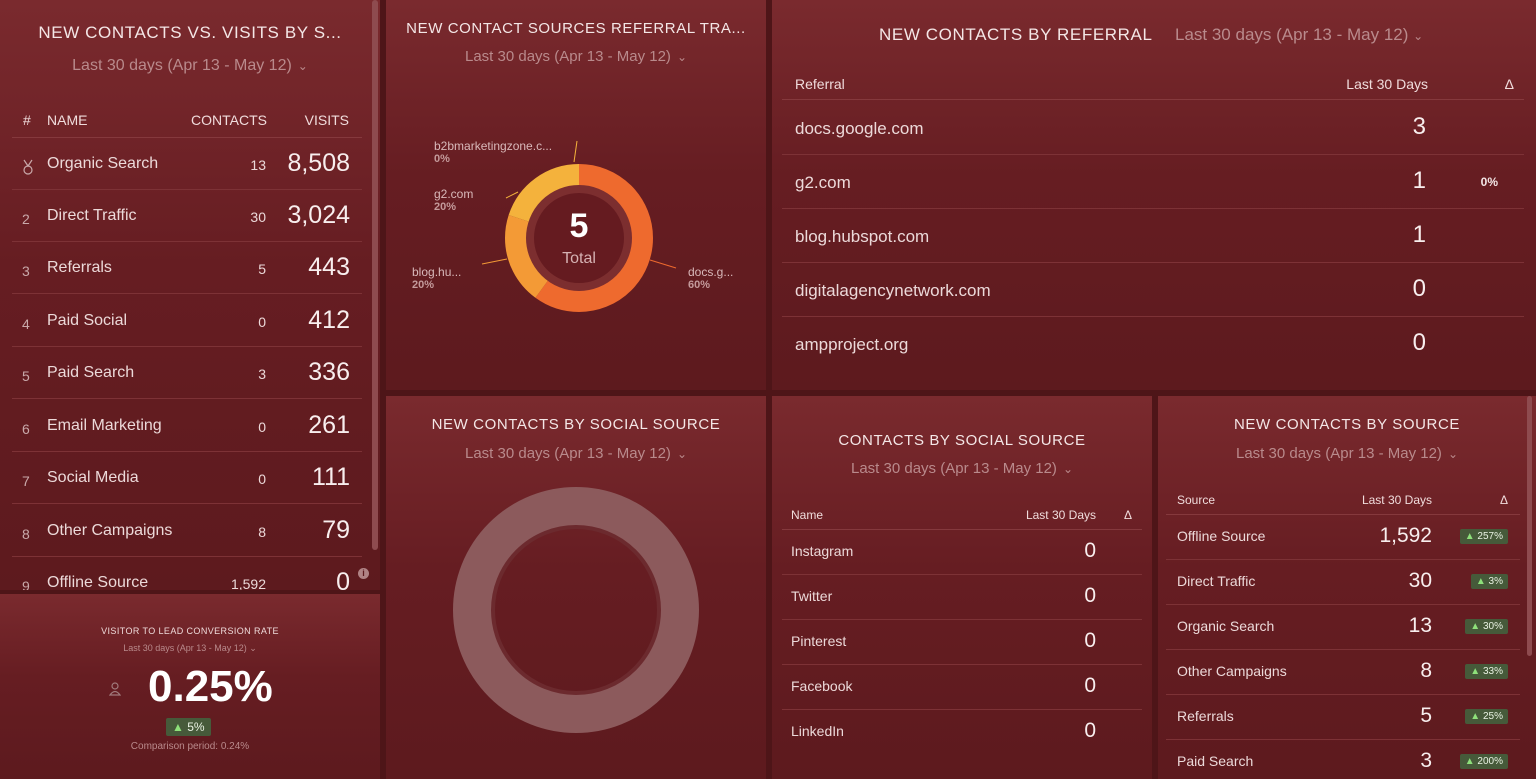 This screenshot has width=1536, height=779. Describe the element at coordinates (1343, 503) in the screenshot. I see `table-header: Source Last 30 Days Δ` at that location.